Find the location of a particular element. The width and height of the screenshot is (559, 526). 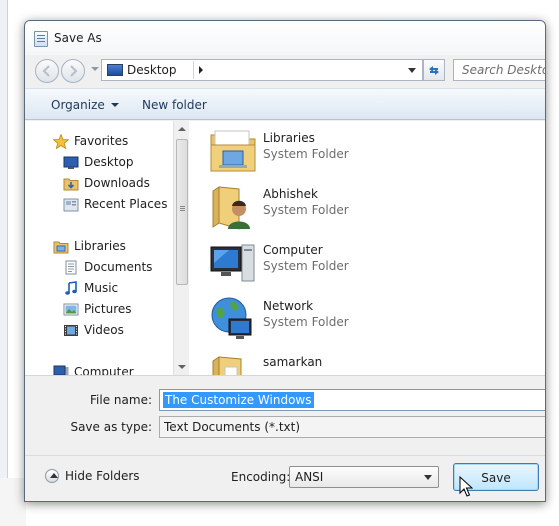

new-folder-button: New folder is located at coordinates (174, 105).